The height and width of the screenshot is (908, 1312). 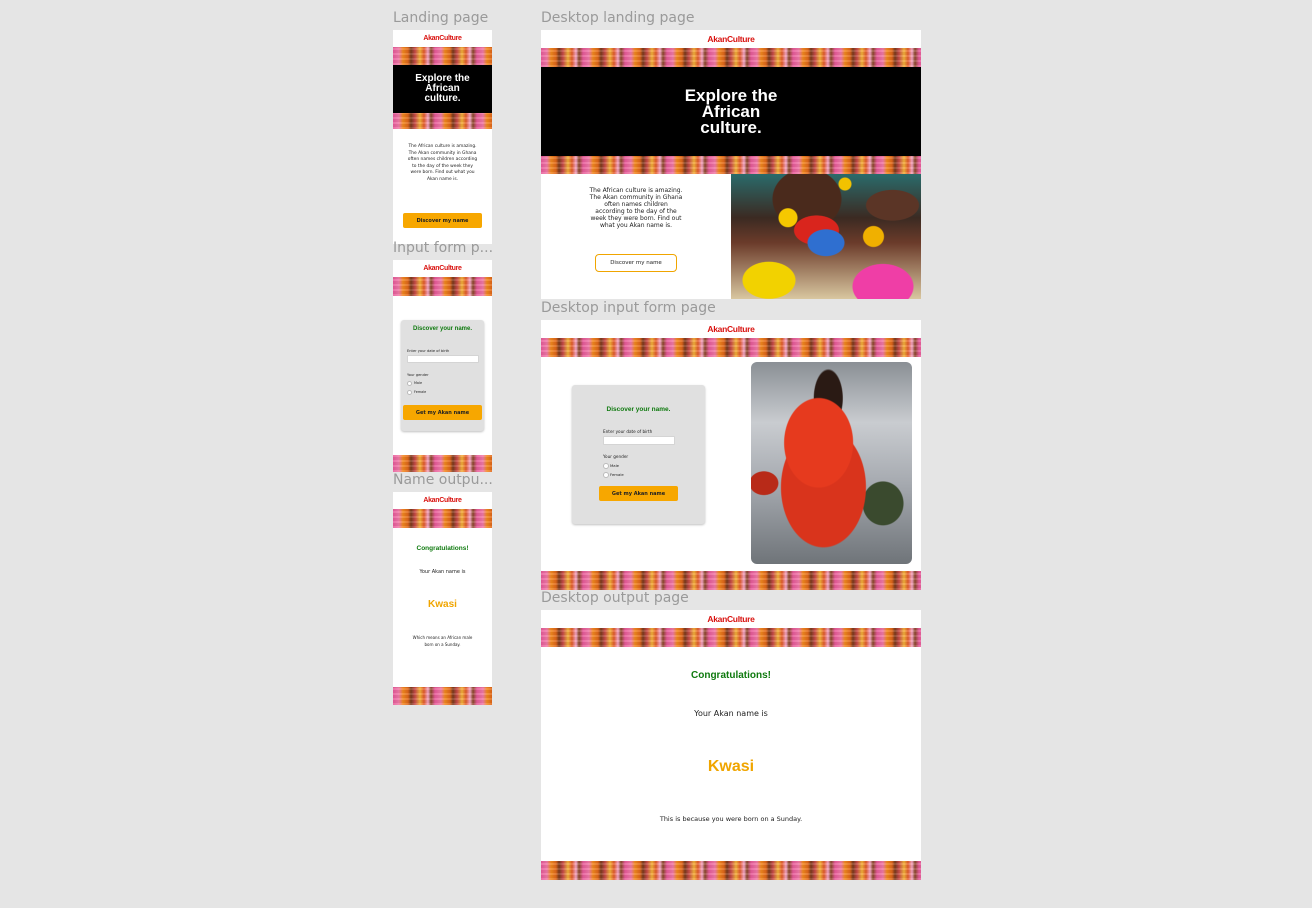 I want to click on frame-label-desktop-input: Desktop input form page, so click(x=628, y=308).